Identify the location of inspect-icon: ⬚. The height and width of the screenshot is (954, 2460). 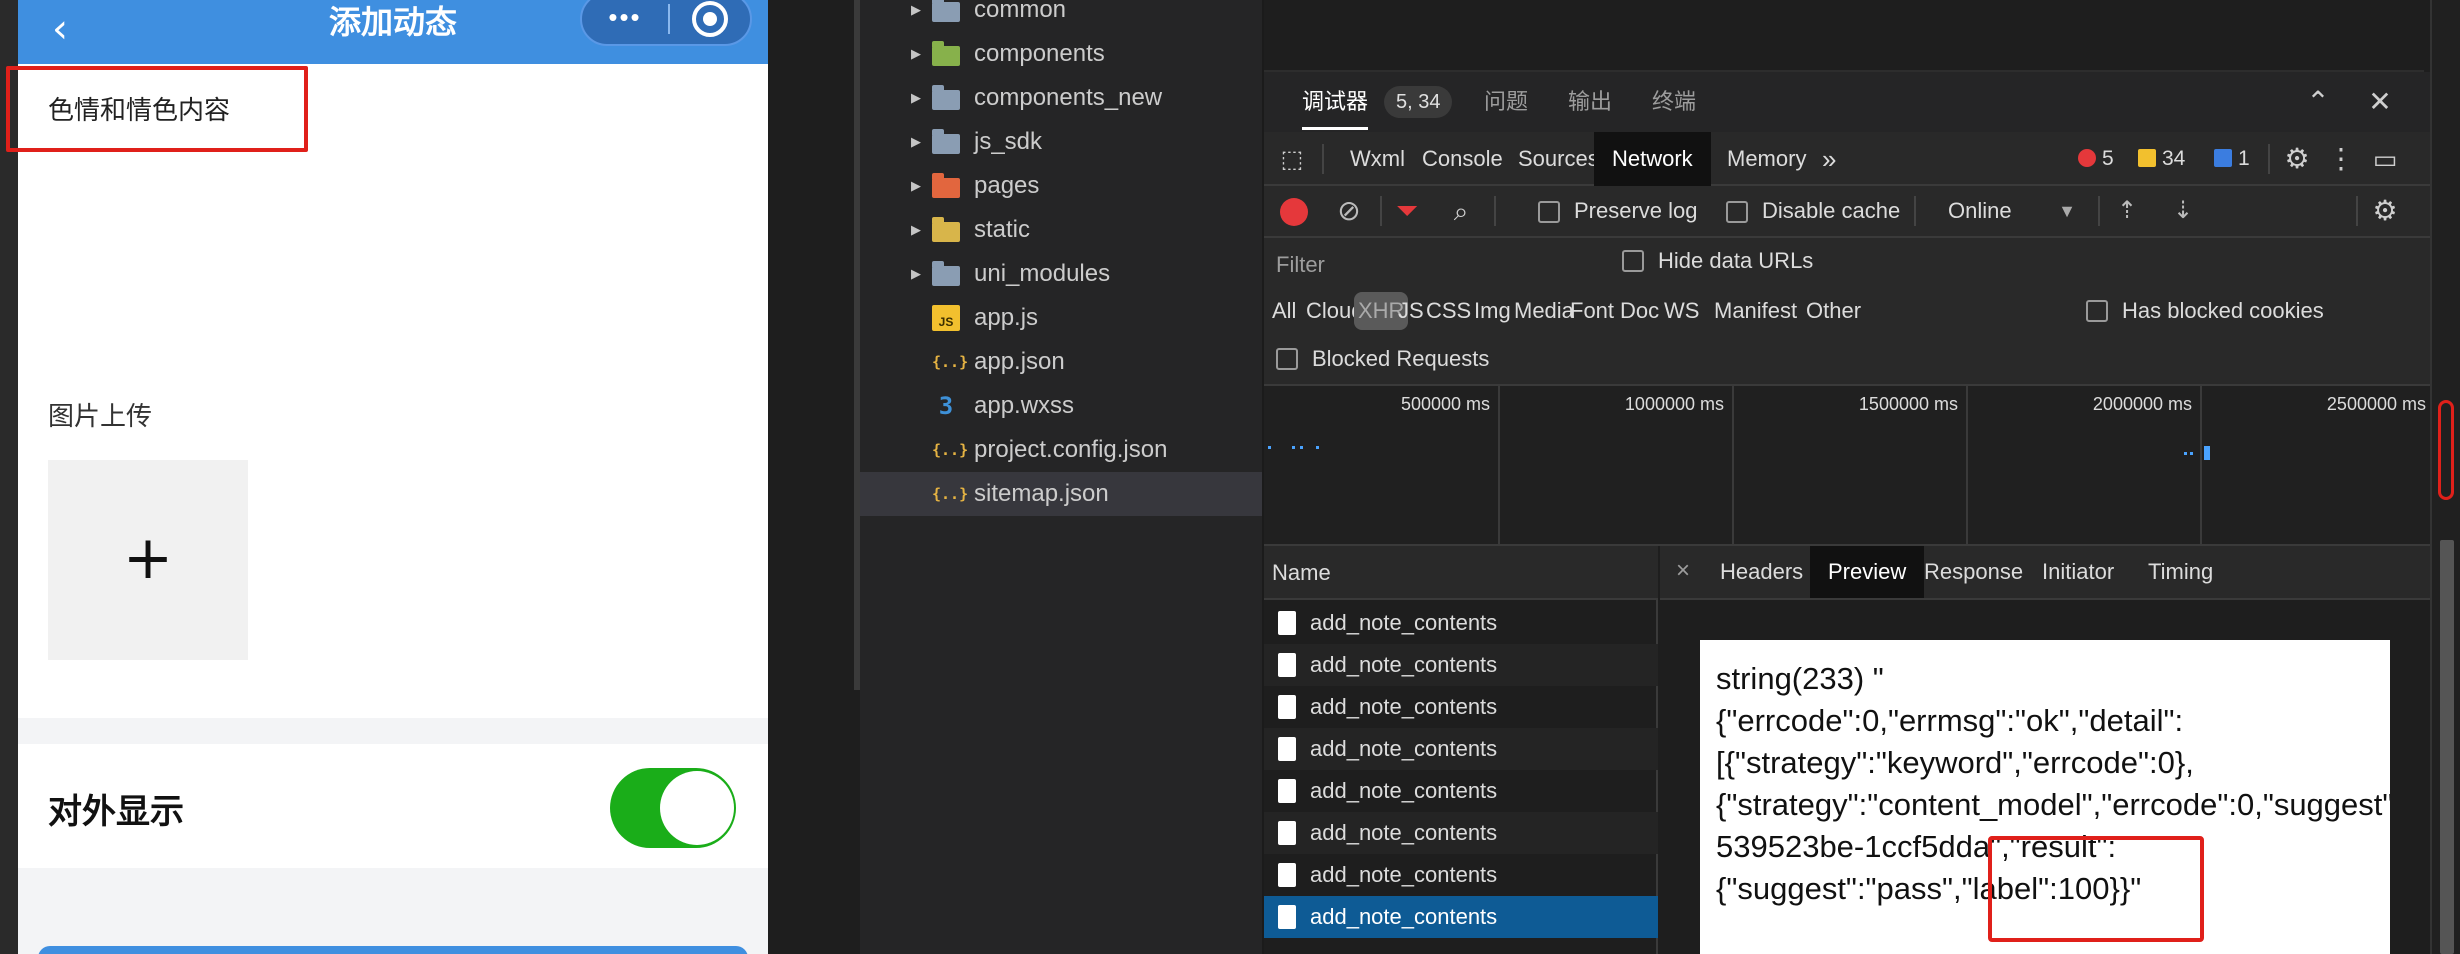
(1292, 160).